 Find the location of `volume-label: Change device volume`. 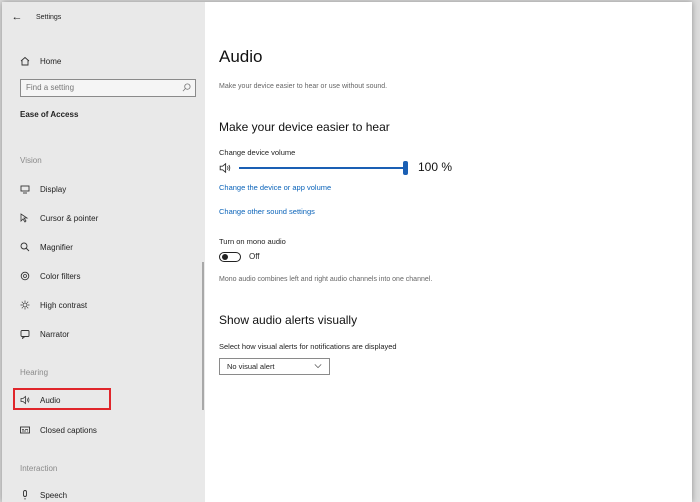

volume-label: Change device volume is located at coordinates (257, 152).